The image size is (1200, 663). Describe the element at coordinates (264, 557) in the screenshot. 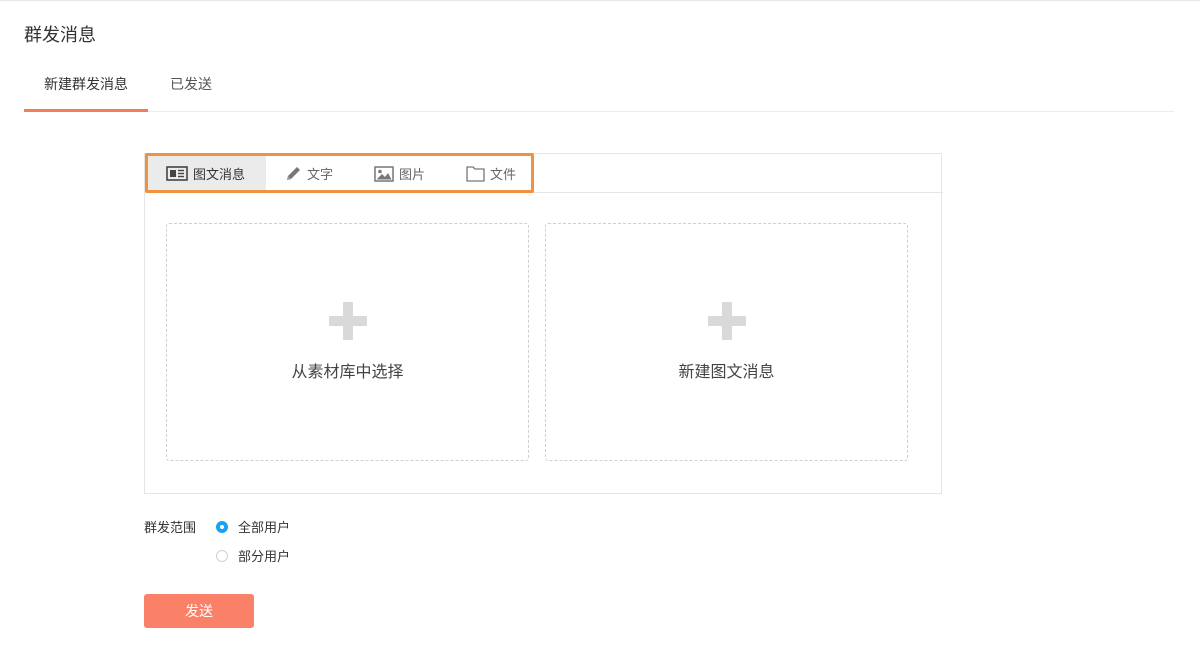

I see `radio-label: 部分用户` at that location.